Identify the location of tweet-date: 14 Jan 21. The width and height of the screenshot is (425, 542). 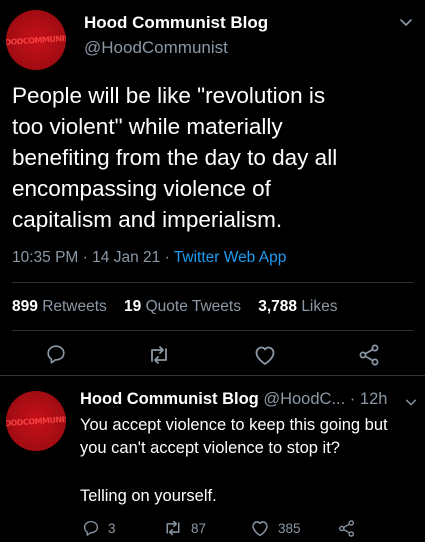
(126, 257).